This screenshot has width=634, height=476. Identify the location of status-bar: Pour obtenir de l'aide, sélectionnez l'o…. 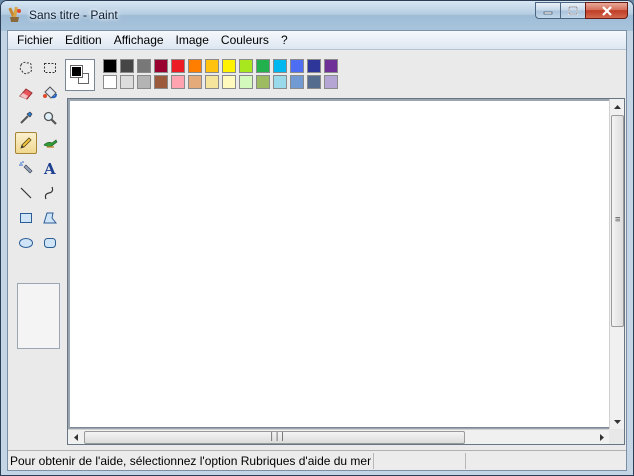
(317, 460).